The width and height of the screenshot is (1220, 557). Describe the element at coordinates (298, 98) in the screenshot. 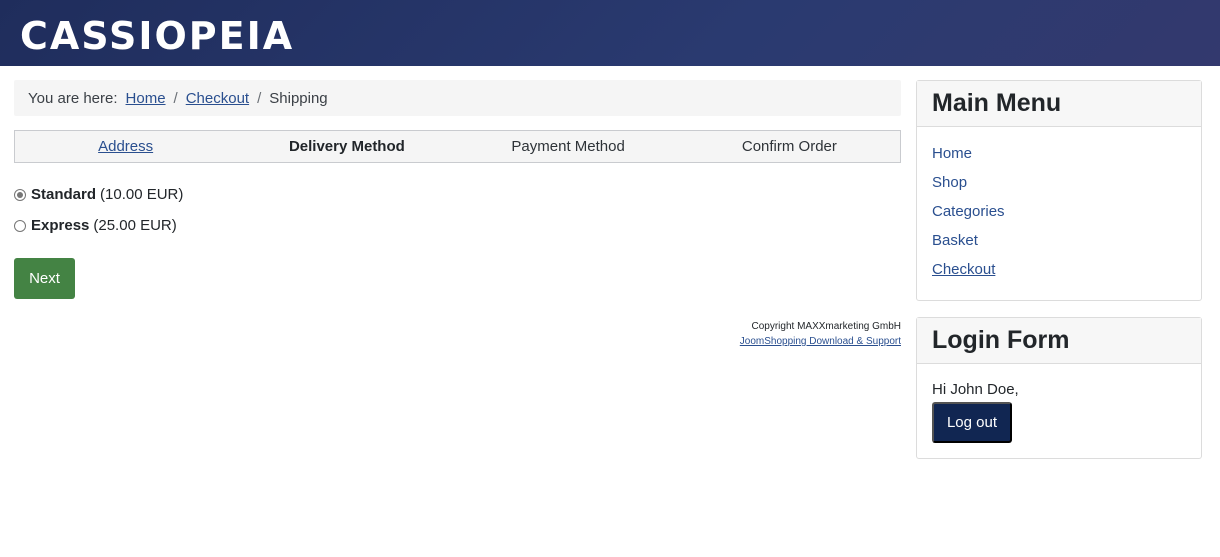

I see `breadcrumb-current: Shipping` at that location.